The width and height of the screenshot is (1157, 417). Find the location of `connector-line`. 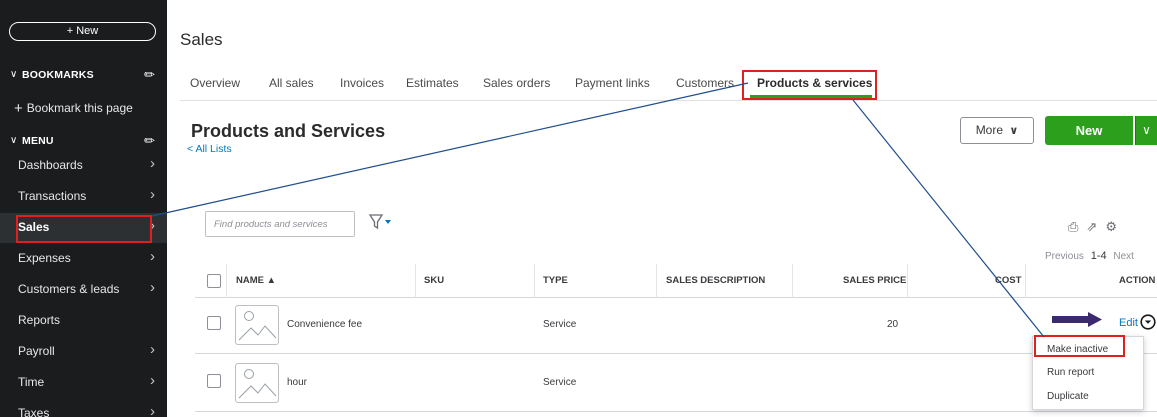

connector-line is located at coordinates (948, 218).